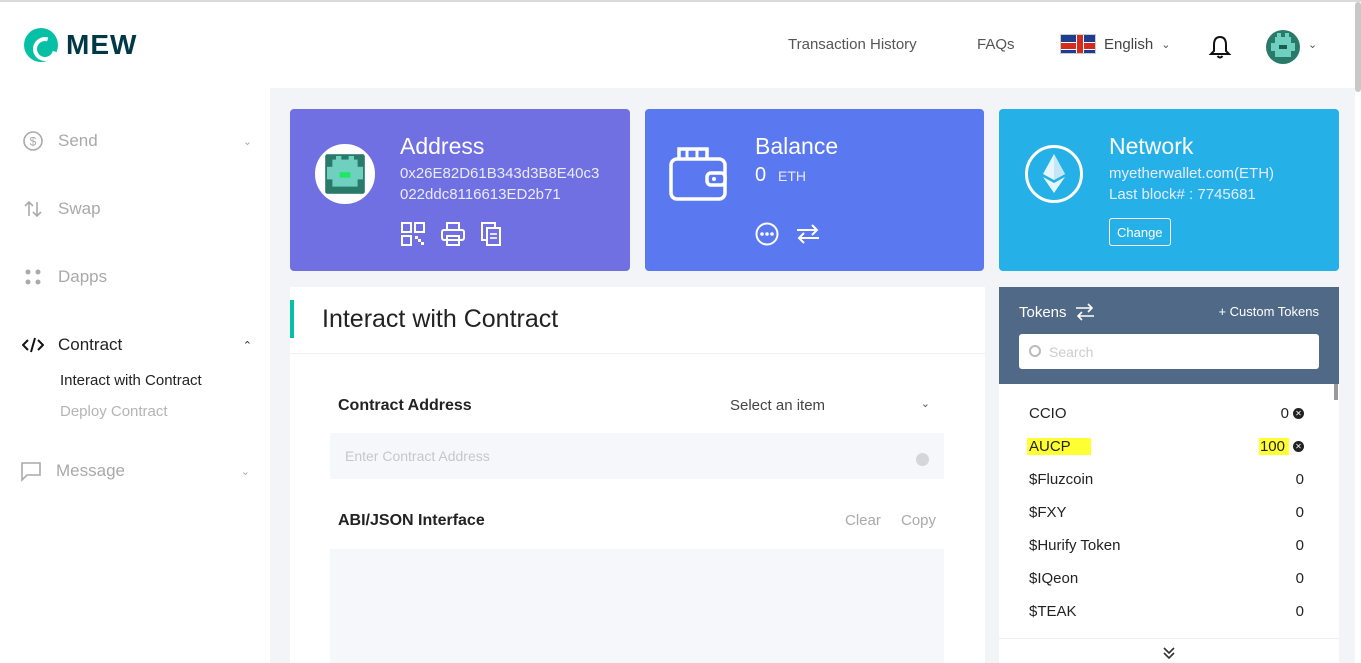  What do you see at coordinates (1169, 351) in the screenshot?
I see `token-search-input` at bounding box center [1169, 351].